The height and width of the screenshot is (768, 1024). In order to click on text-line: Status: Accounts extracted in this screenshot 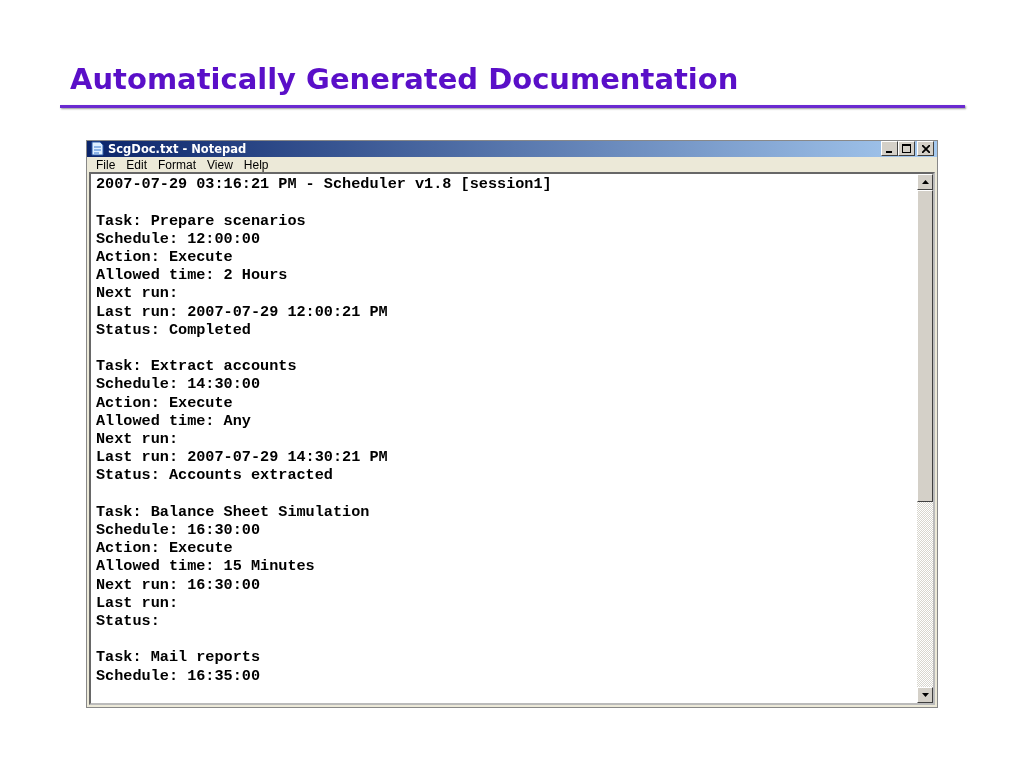, I will do `click(215, 475)`.